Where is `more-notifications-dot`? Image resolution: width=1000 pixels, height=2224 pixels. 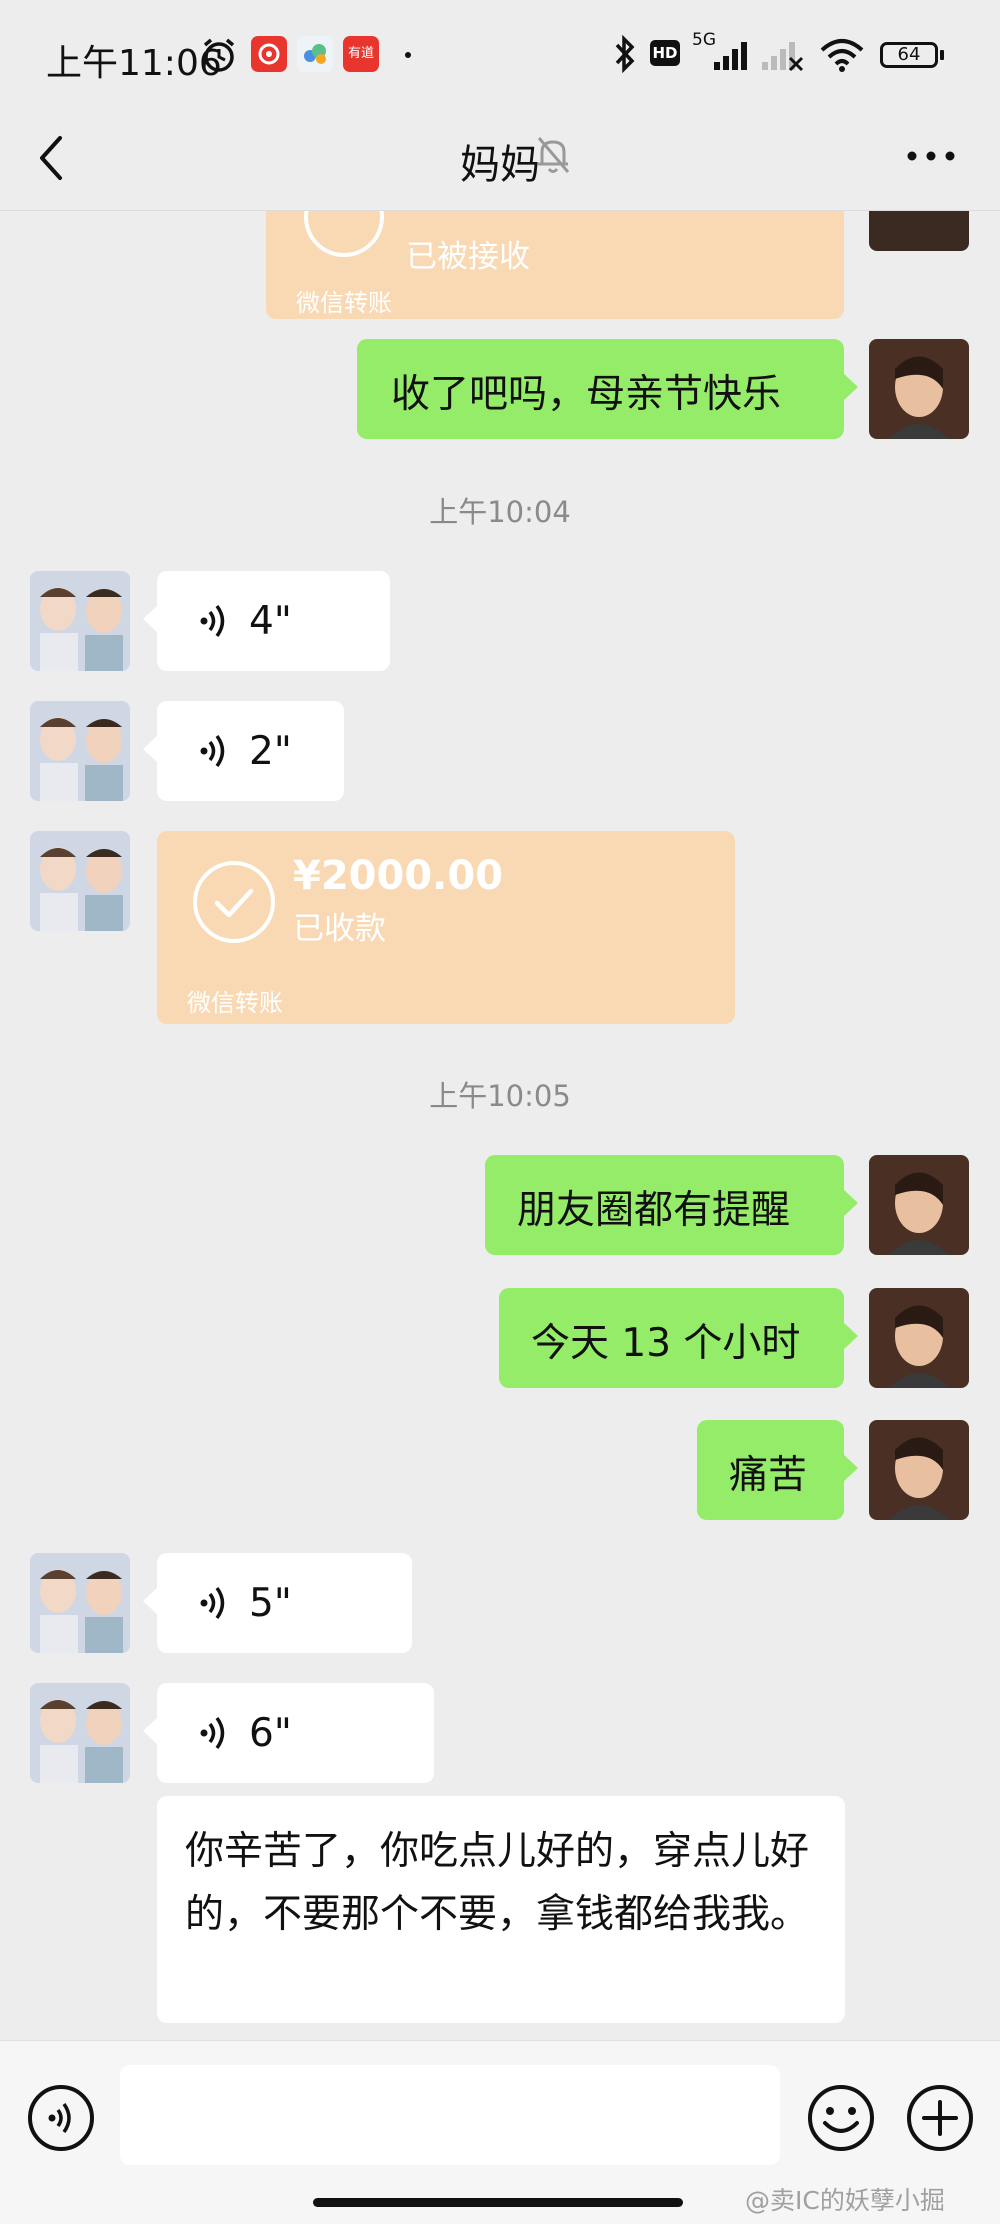 more-notifications-dot is located at coordinates (408, 55).